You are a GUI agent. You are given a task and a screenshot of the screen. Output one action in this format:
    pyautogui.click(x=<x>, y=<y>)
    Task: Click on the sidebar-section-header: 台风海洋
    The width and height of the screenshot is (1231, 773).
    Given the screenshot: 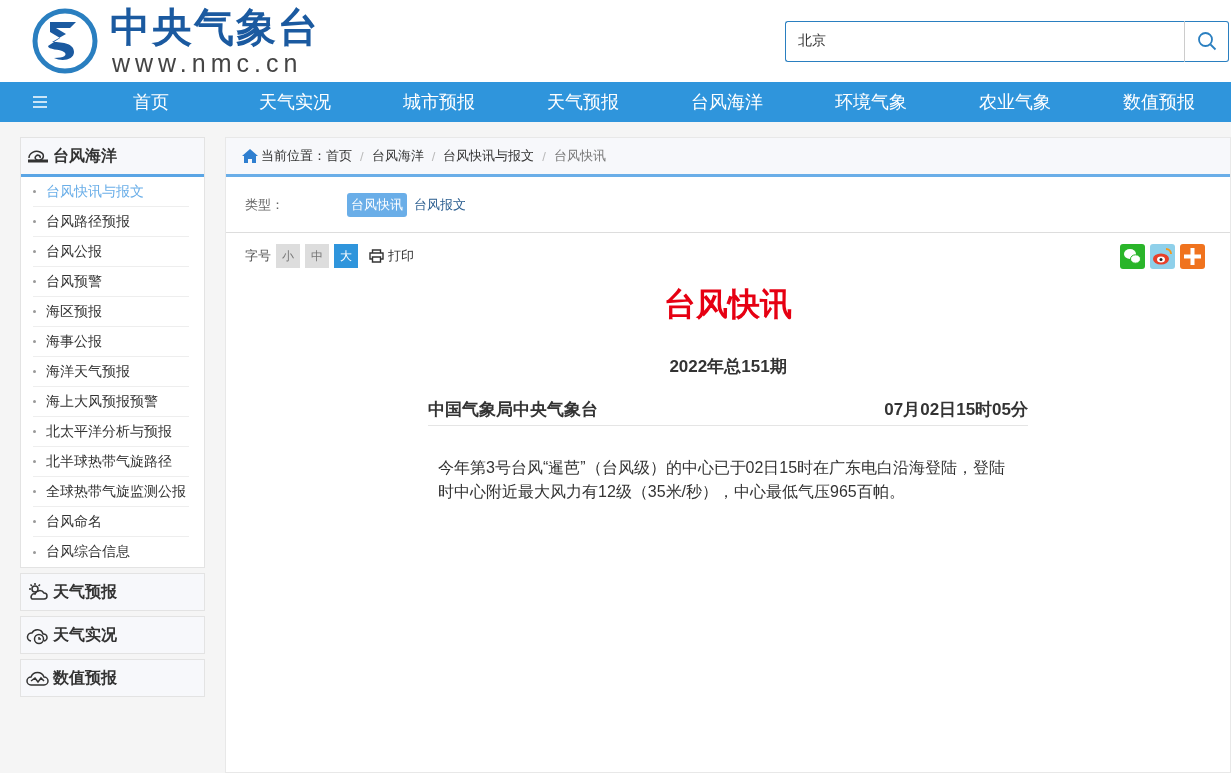 What is the action you would take?
    pyautogui.click(x=112, y=157)
    